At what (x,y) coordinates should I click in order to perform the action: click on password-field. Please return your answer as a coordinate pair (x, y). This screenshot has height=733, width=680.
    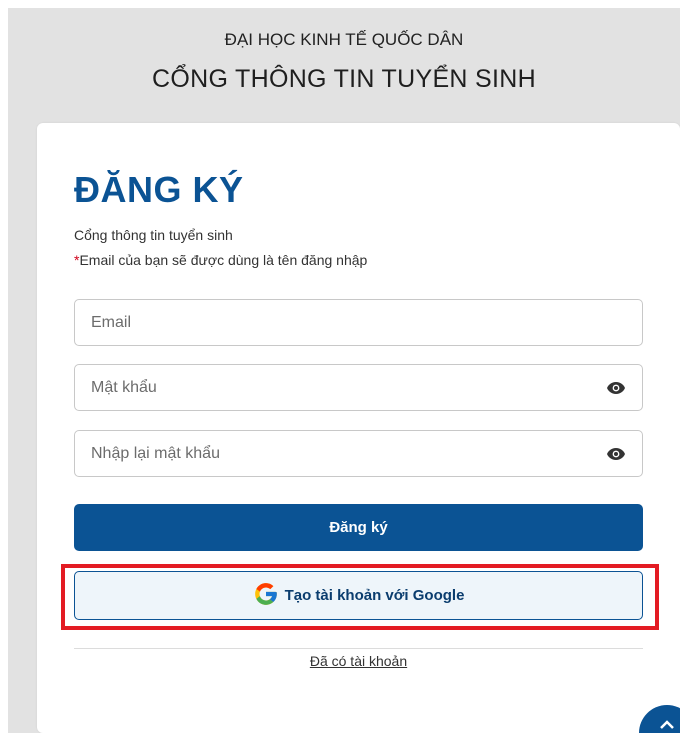
    Looking at the image, I should click on (358, 387).